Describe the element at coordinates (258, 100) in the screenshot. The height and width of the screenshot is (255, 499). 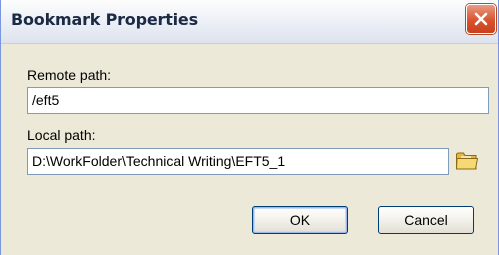
I see `remote-path-input: /eft5` at that location.